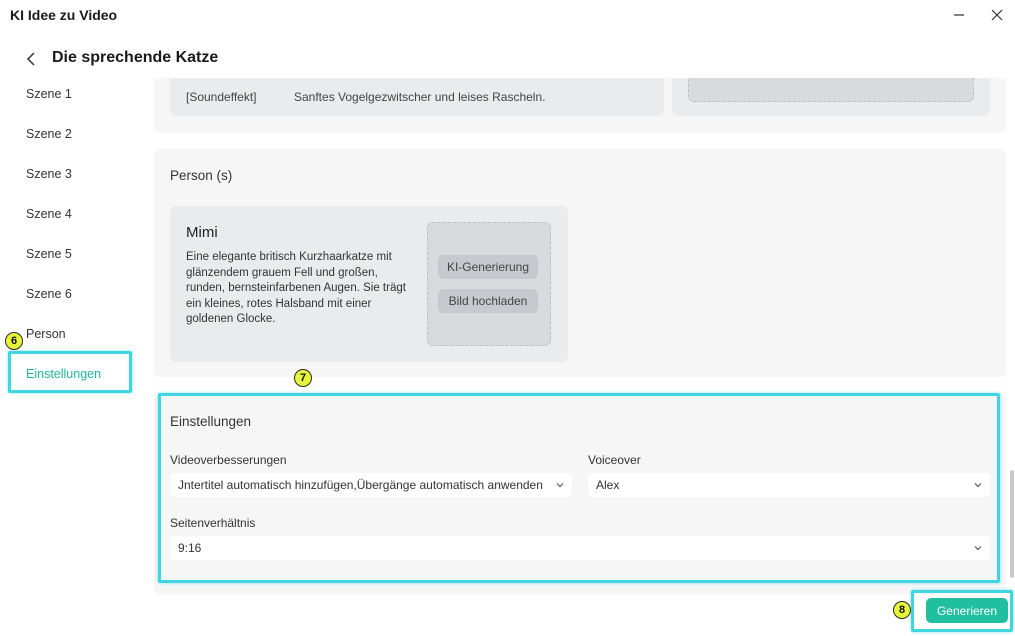 The image size is (1015, 636). Describe the element at coordinates (221, 97) in the screenshot. I see `sound-effect-tag: [Soundeffekt]` at that location.